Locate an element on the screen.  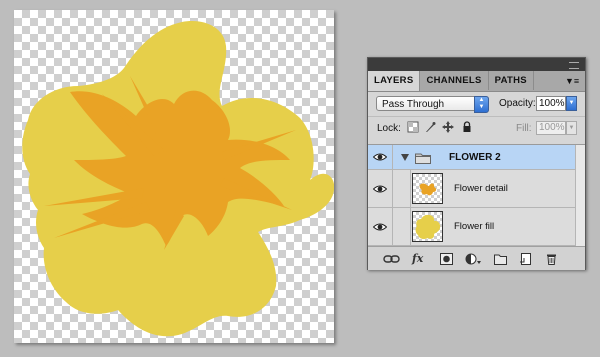
fx-icon: fx is located at coordinates (420, 259).